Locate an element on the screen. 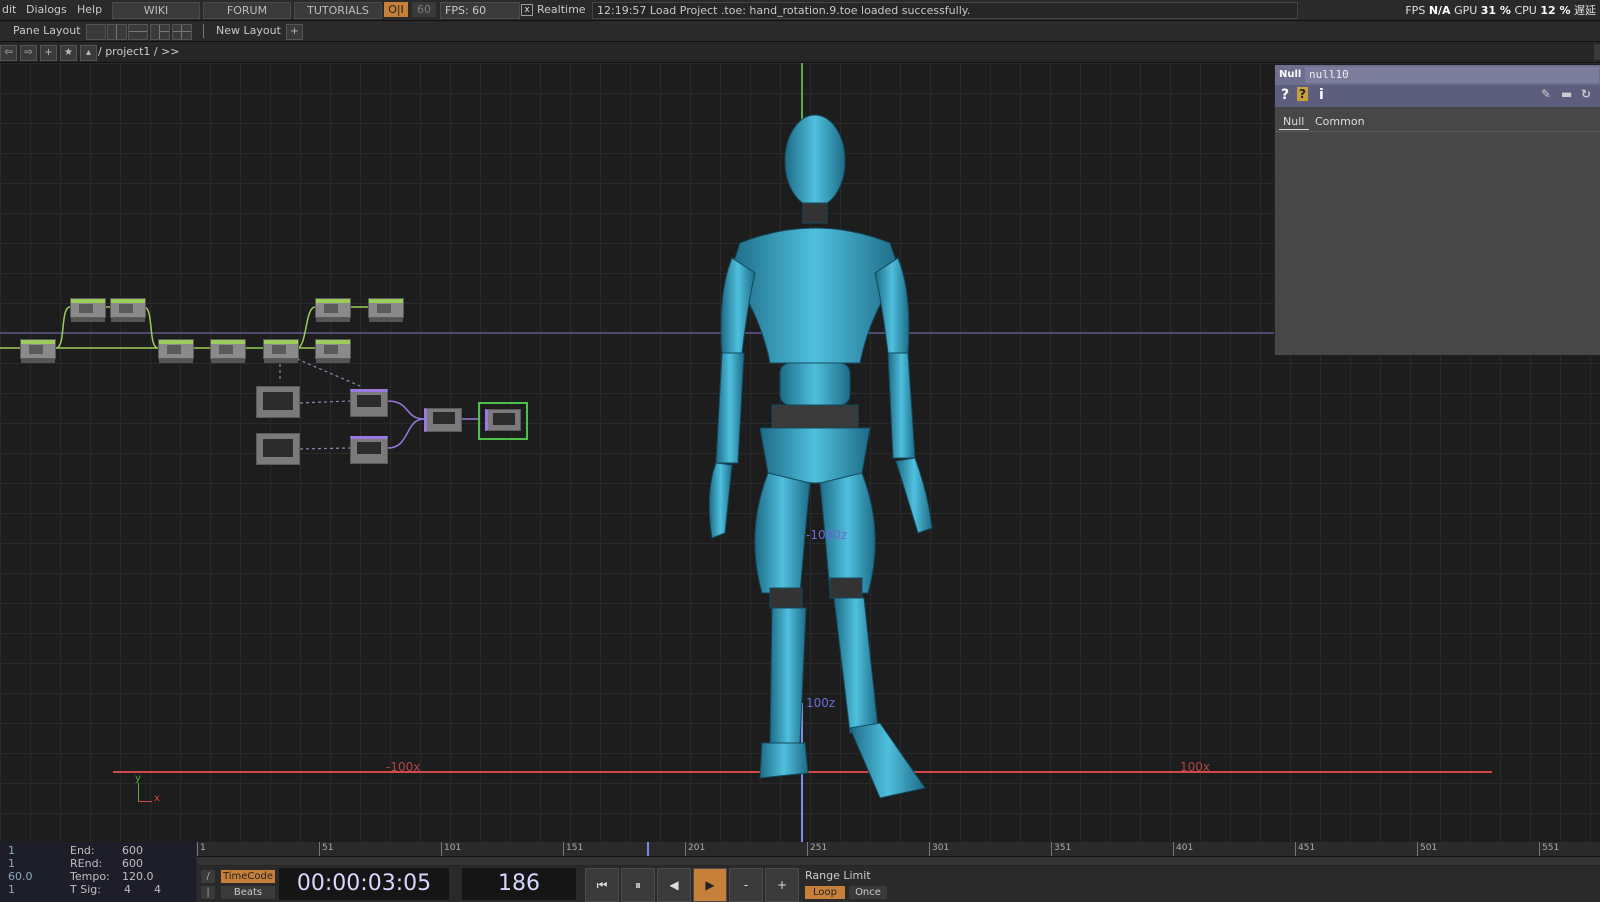 Image resolution: width=1600 pixels, height=902 pixels. ruler-tick: 251 is located at coordinates (817, 849).